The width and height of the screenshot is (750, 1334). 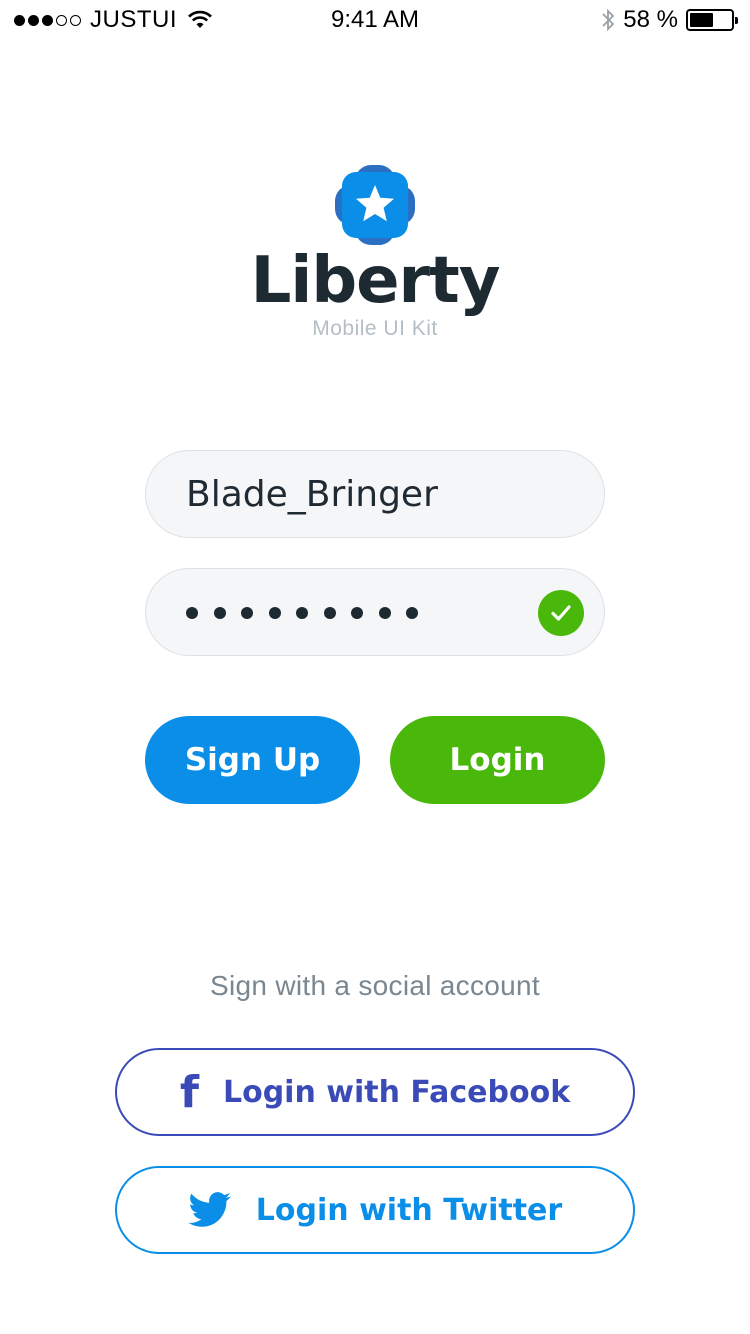 What do you see at coordinates (497, 760) in the screenshot?
I see `login-button: Login` at bounding box center [497, 760].